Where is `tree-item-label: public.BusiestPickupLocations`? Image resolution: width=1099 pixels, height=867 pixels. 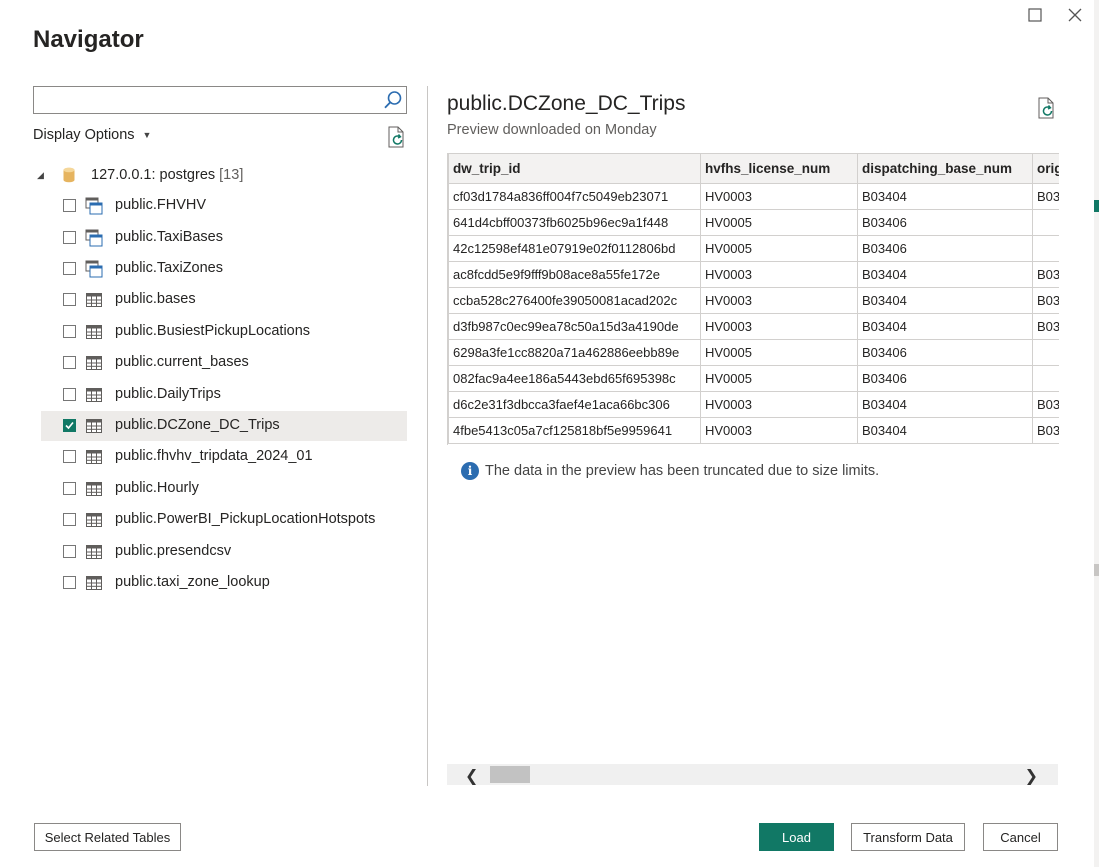
tree-item-label: public.BusiestPickupLocations is located at coordinates (213, 331).